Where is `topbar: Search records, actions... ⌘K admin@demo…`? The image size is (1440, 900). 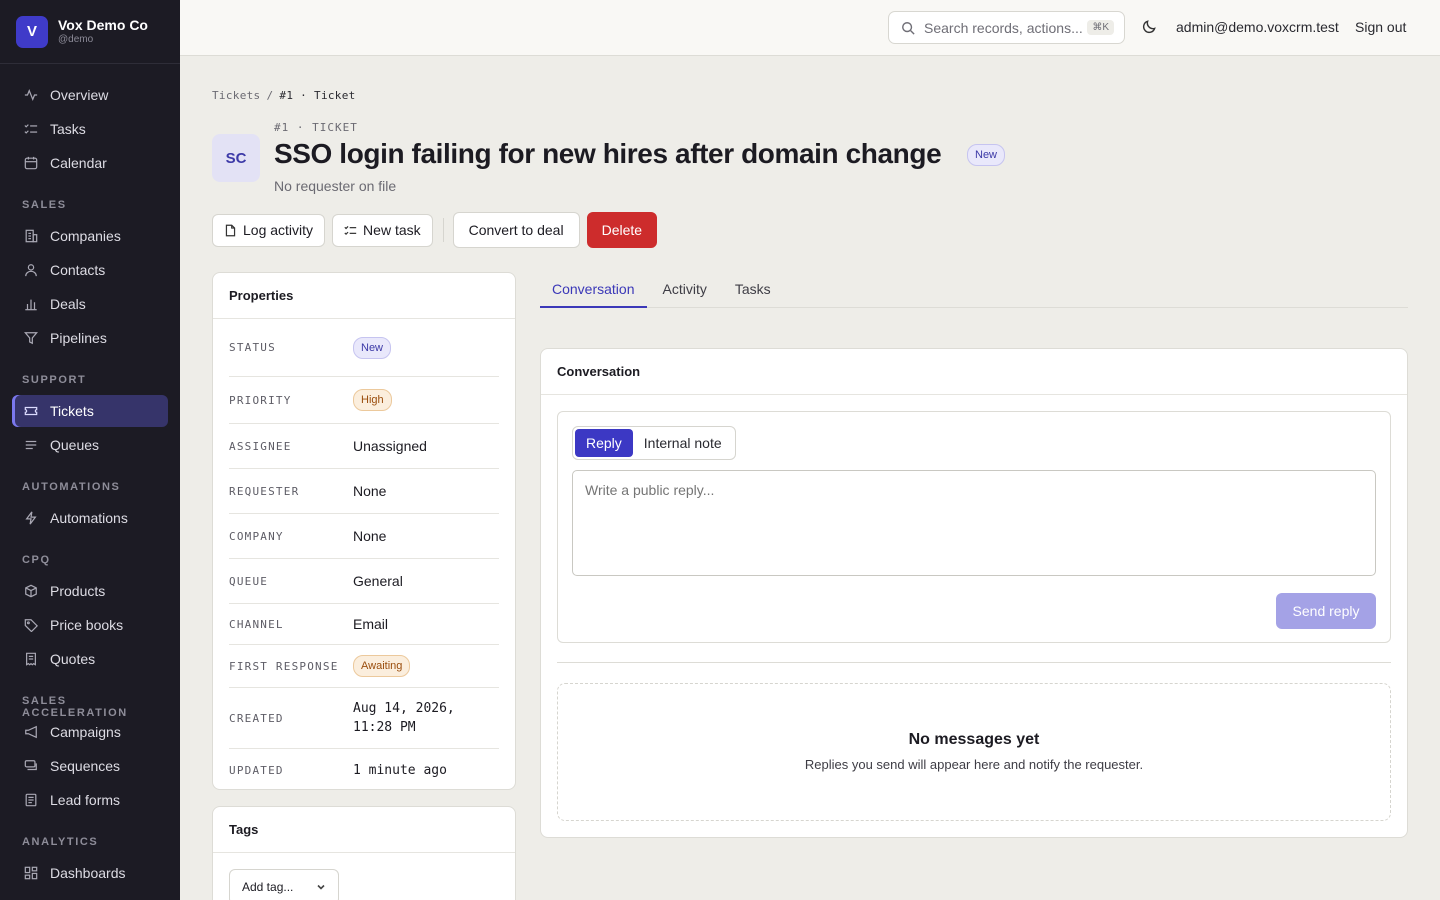 topbar: Search records, actions... ⌘K admin@demo… is located at coordinates (810, 28).